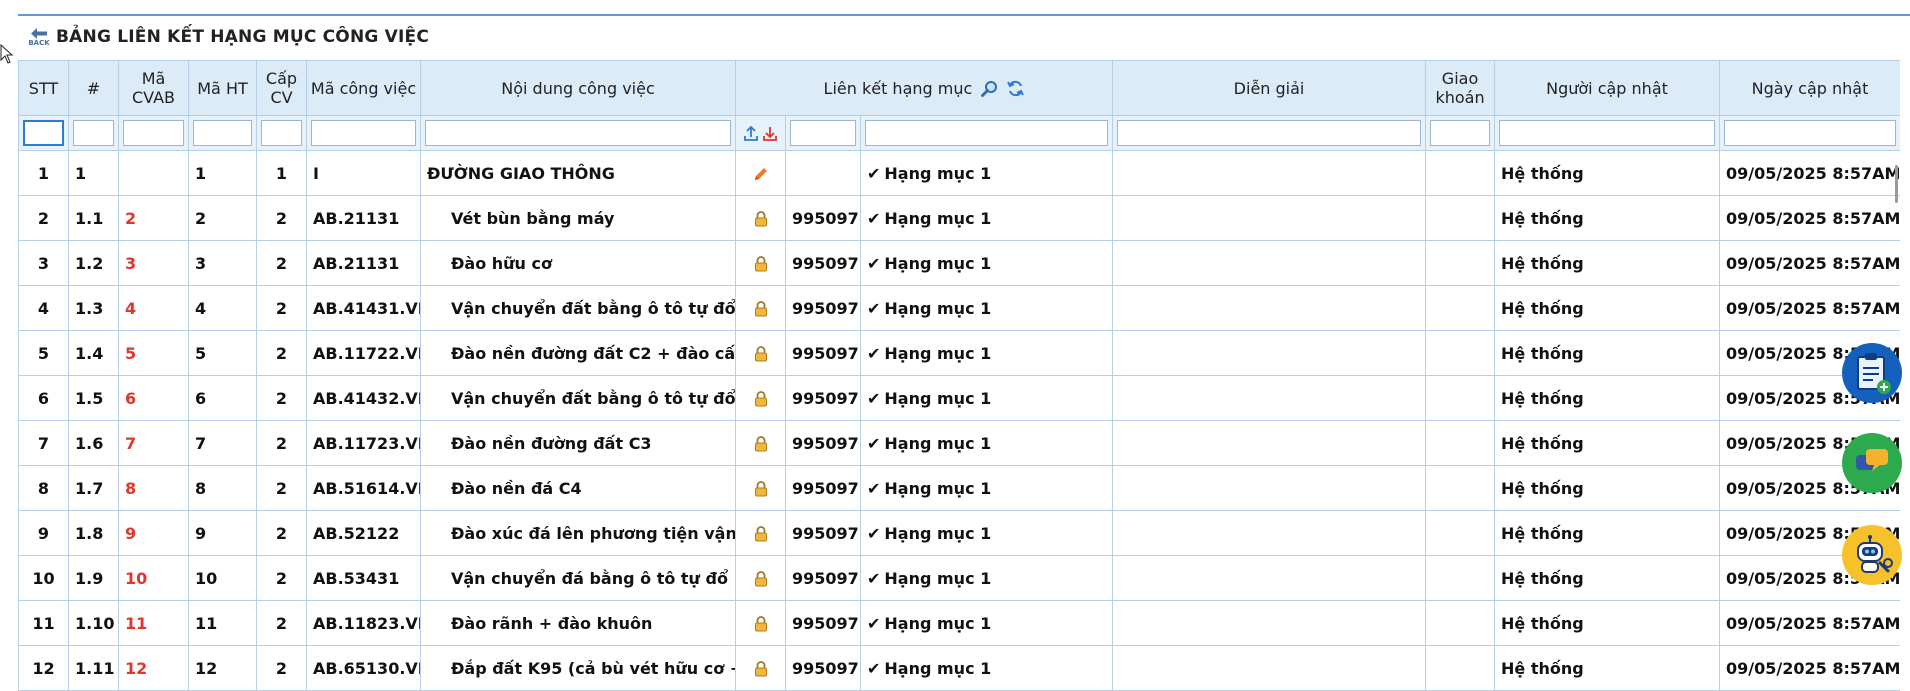 This screenshot has width=1910, height=691. Describe the element at coordinates (153, 308) in the screenshot. I see `cell-ma-cvab: 4` at that location.